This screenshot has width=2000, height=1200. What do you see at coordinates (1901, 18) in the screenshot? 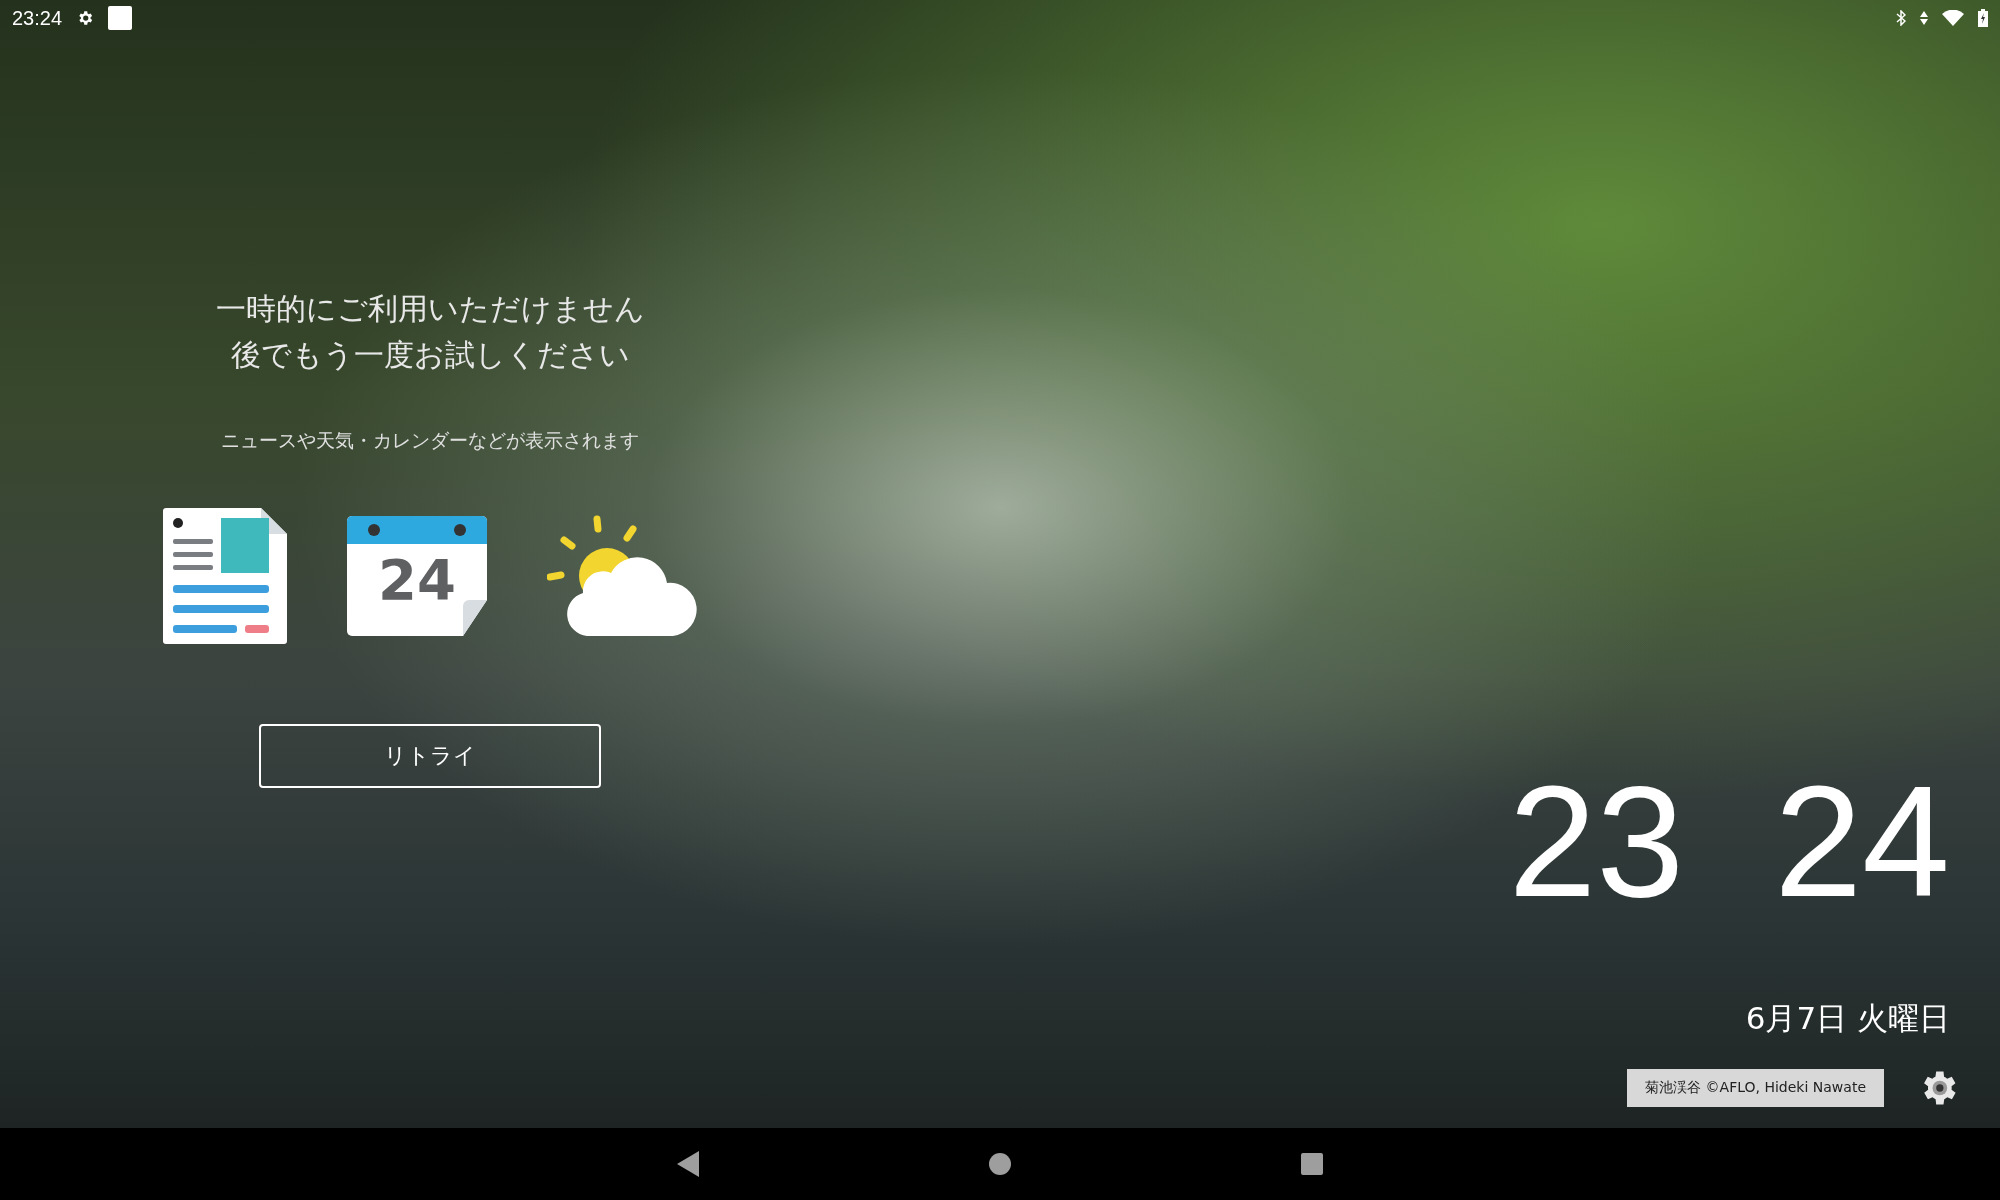
I see `bluetooth-icon` at bounding box center [1901, 18].